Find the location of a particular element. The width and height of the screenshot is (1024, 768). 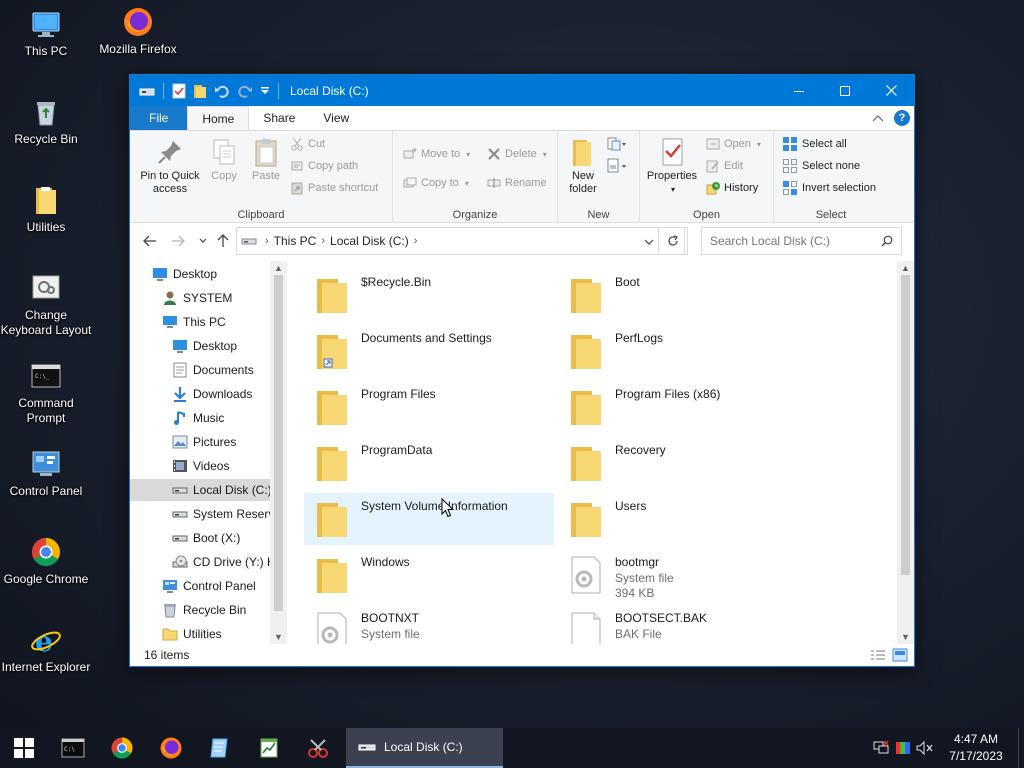

file-item: BOOTSECT.BAK BAK File is located at coordinates (683, 624).